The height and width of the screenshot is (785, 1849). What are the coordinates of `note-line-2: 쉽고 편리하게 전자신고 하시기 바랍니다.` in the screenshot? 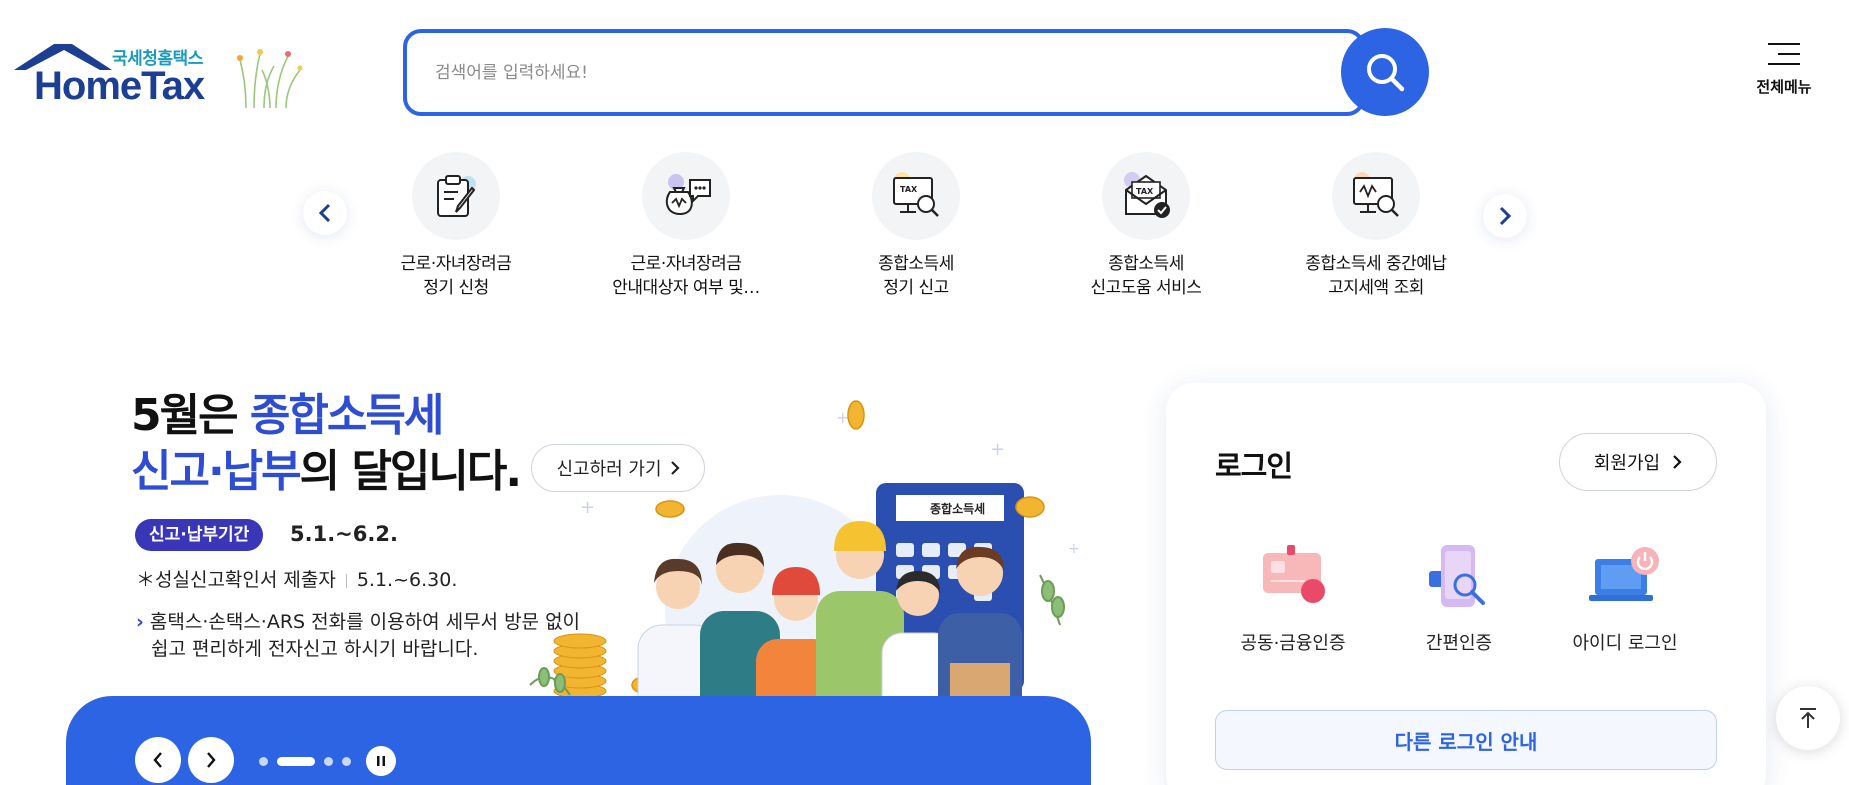 It's located at (315, 649).